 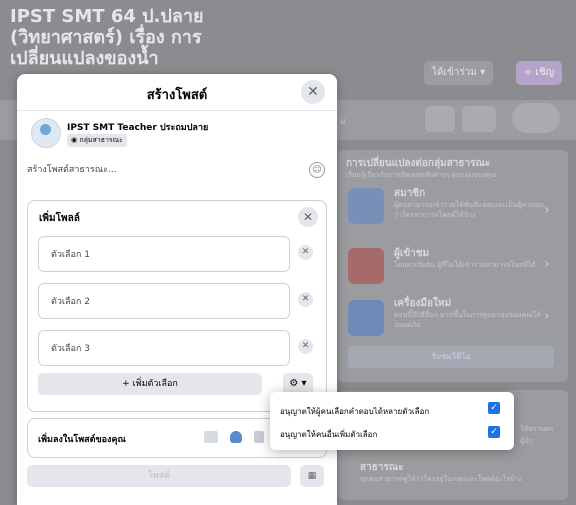 What do you see at coordinates (70, 302) in the screenshot?
I see `poll-option-placeholder: ตัวเลือก 2` at bounding box center [70, 302].